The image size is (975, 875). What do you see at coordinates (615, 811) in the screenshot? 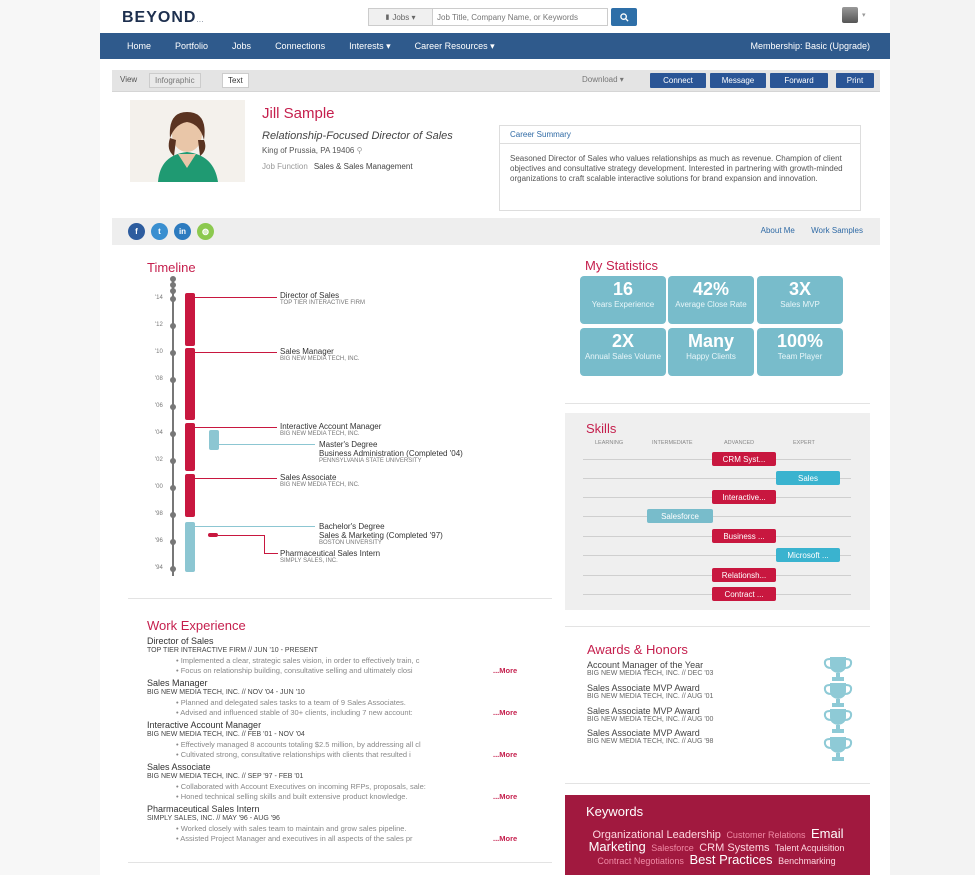
I see `keywords-title: Keywords` at bounding box center [615, 811].